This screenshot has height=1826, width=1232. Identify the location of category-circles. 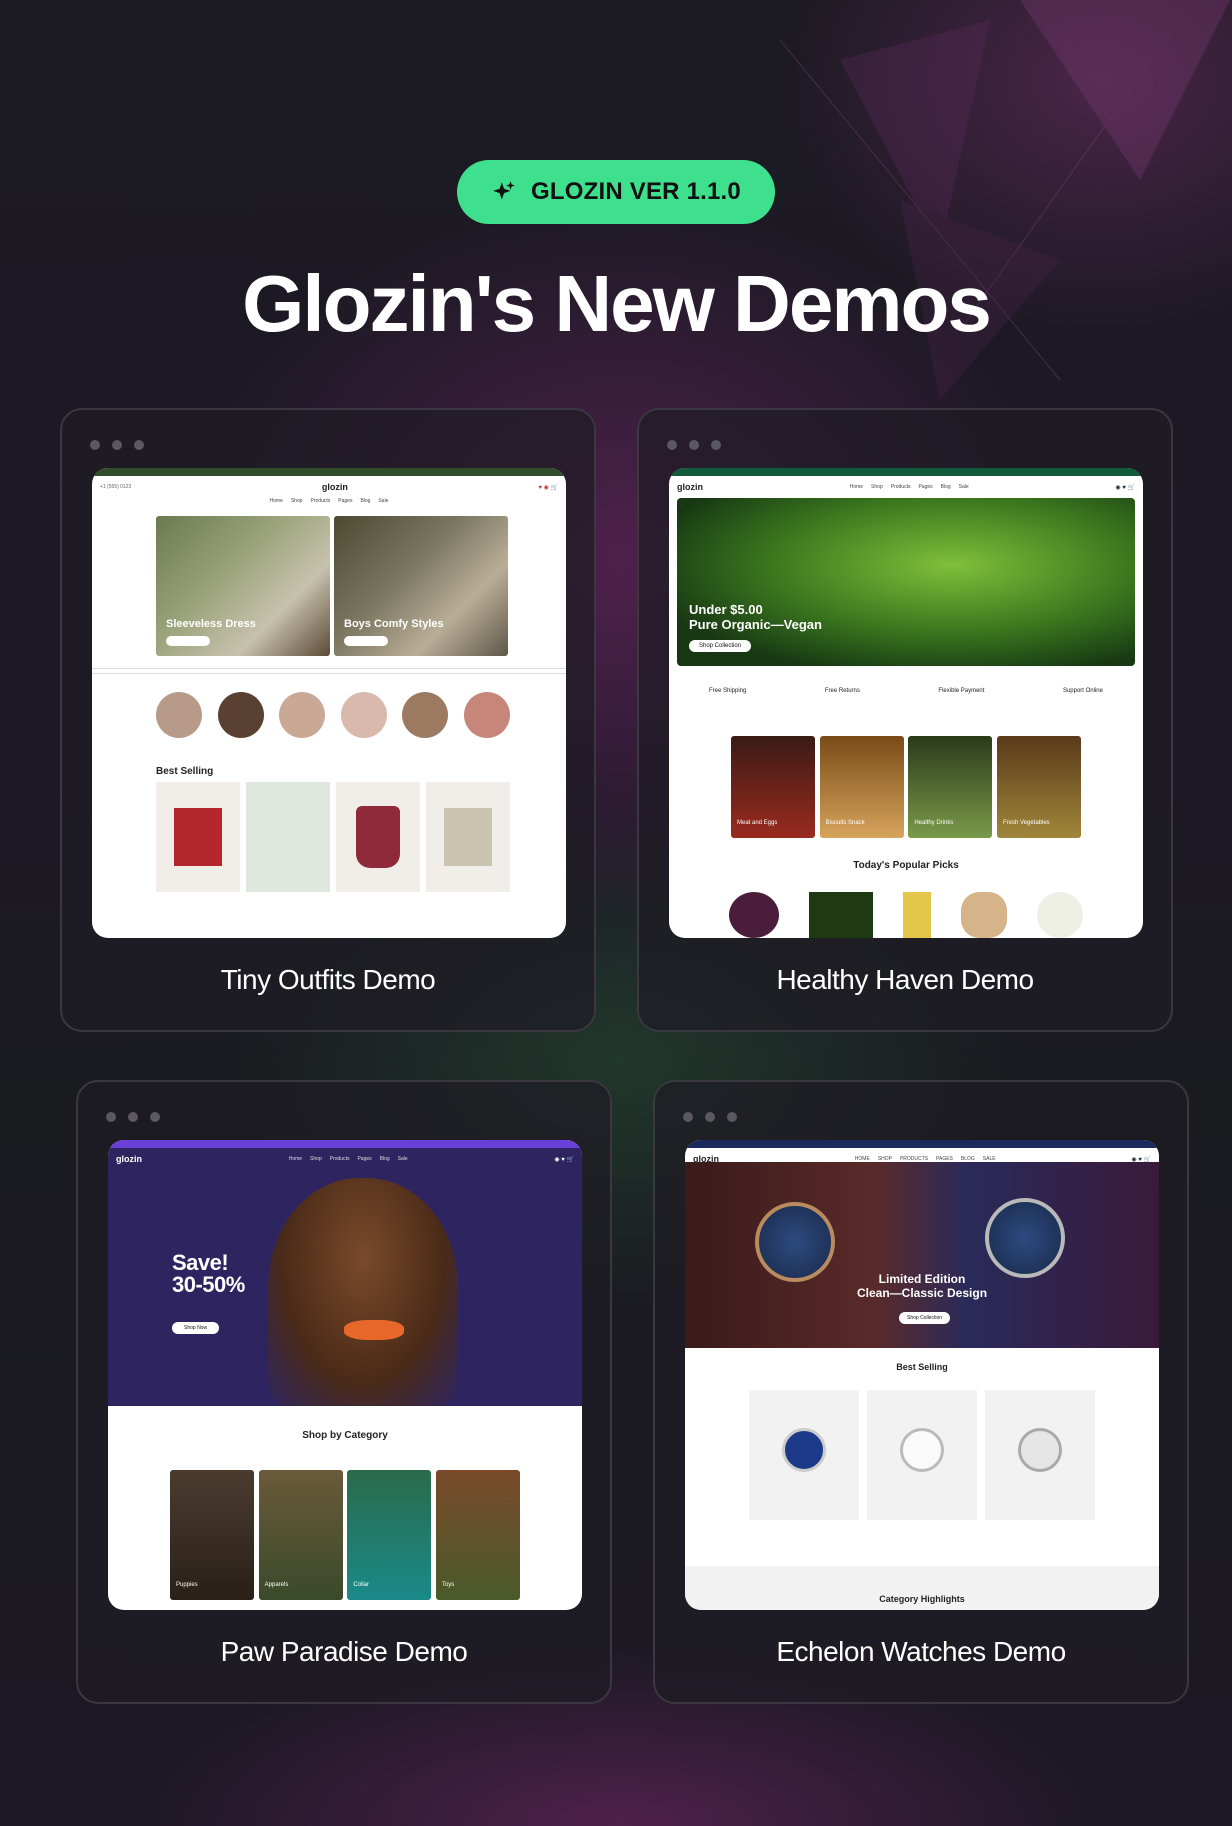
(333, 715).